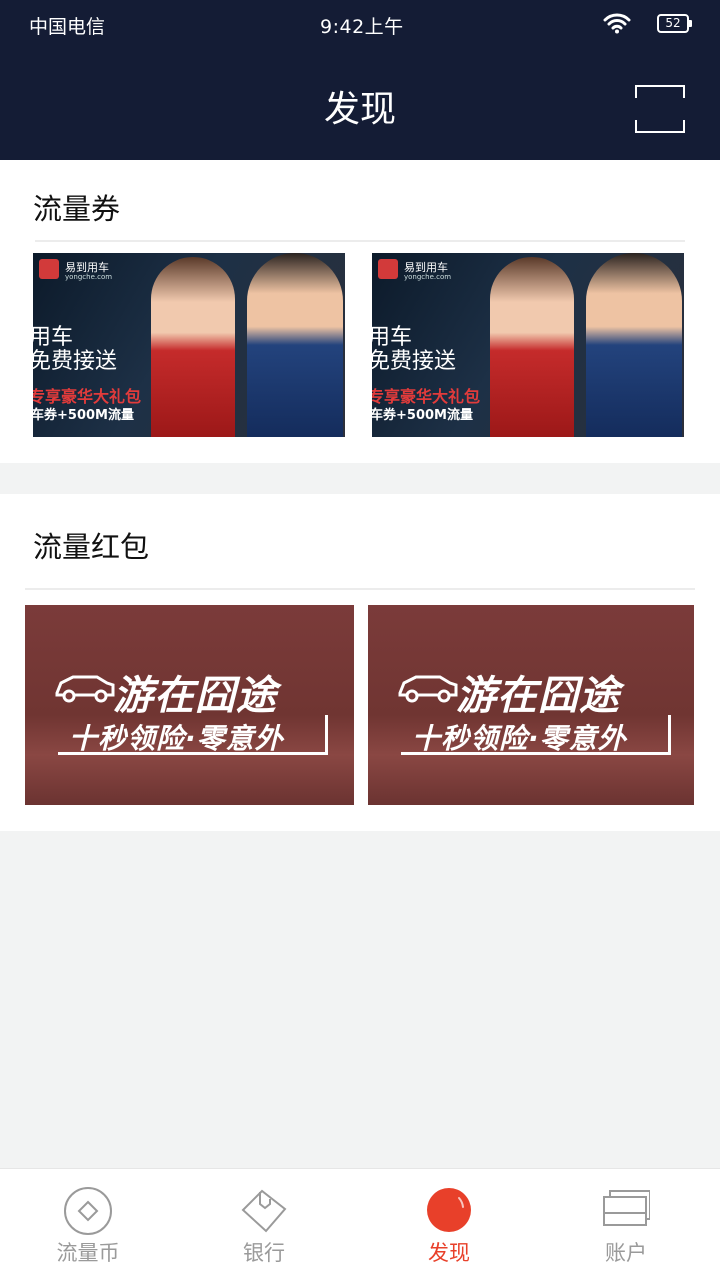  What do you see at coordinates (359, 109) in the screenshot?
I see `page-title: 发现` at bounding box center [359, 109].